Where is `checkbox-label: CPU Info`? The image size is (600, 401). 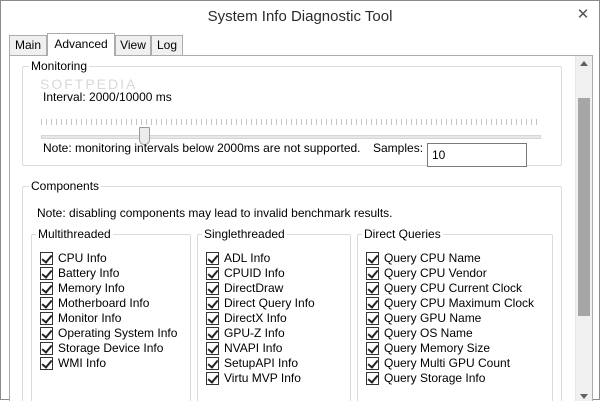
checkbox-label: CPU Info is located at coordinates (82, 258).